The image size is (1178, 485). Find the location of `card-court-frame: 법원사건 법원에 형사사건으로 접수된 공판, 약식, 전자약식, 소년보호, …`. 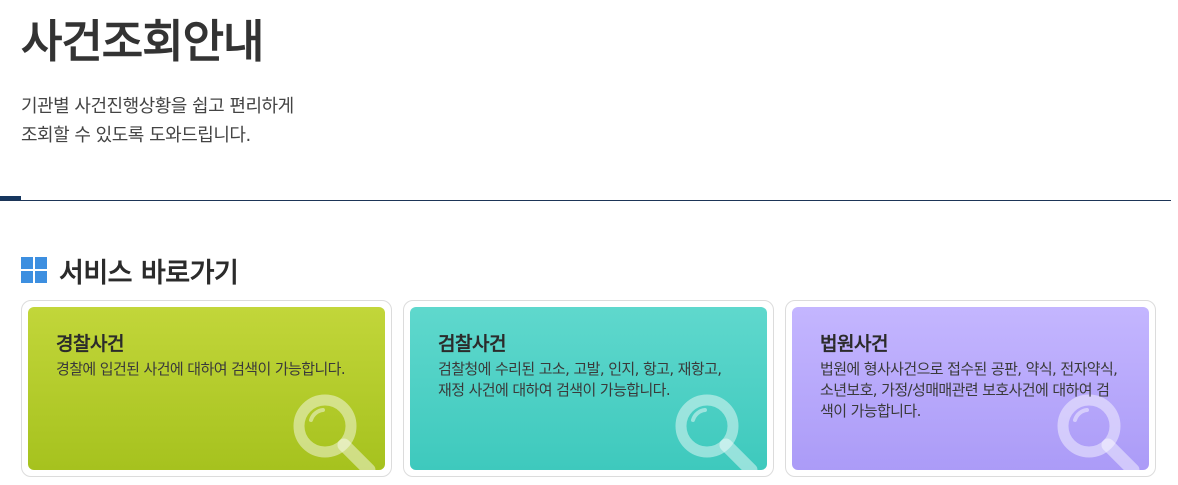

card-court-frame: 법원사건 법원에 형사사건으로 접수된 공판, 약식, 전자약식, 소년보호, … is located at coordinates (970, 388).